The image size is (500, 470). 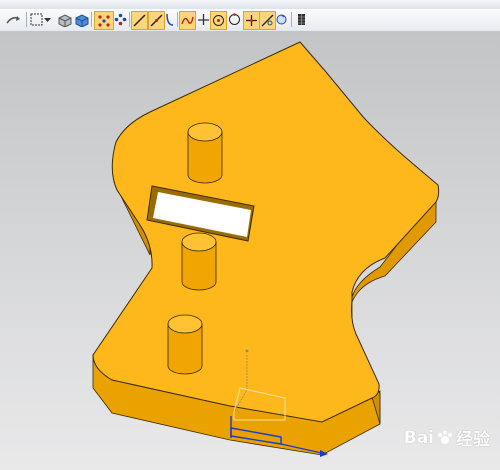 I want to click on boss-cylinder-2-top, so click(x=199, y=242).